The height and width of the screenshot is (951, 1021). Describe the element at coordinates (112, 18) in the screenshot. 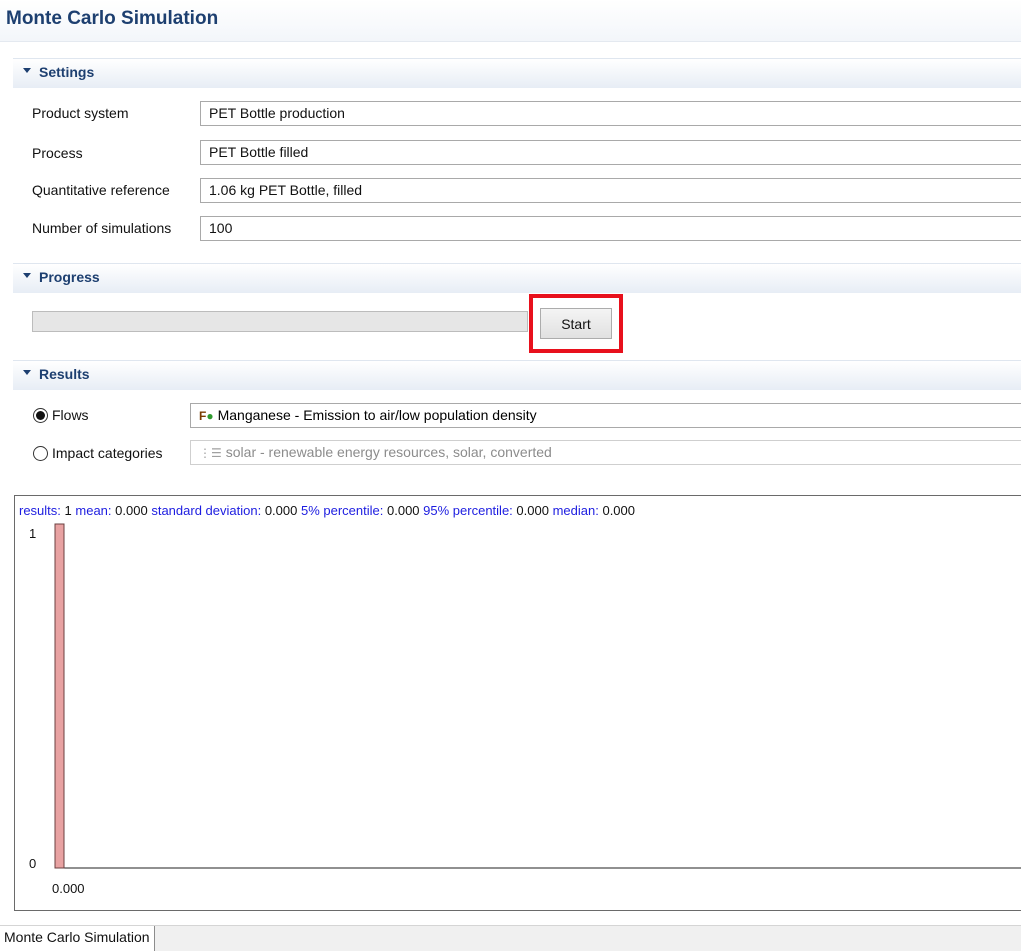

I see `page-title: Monte Carlo Simulation` at that location.